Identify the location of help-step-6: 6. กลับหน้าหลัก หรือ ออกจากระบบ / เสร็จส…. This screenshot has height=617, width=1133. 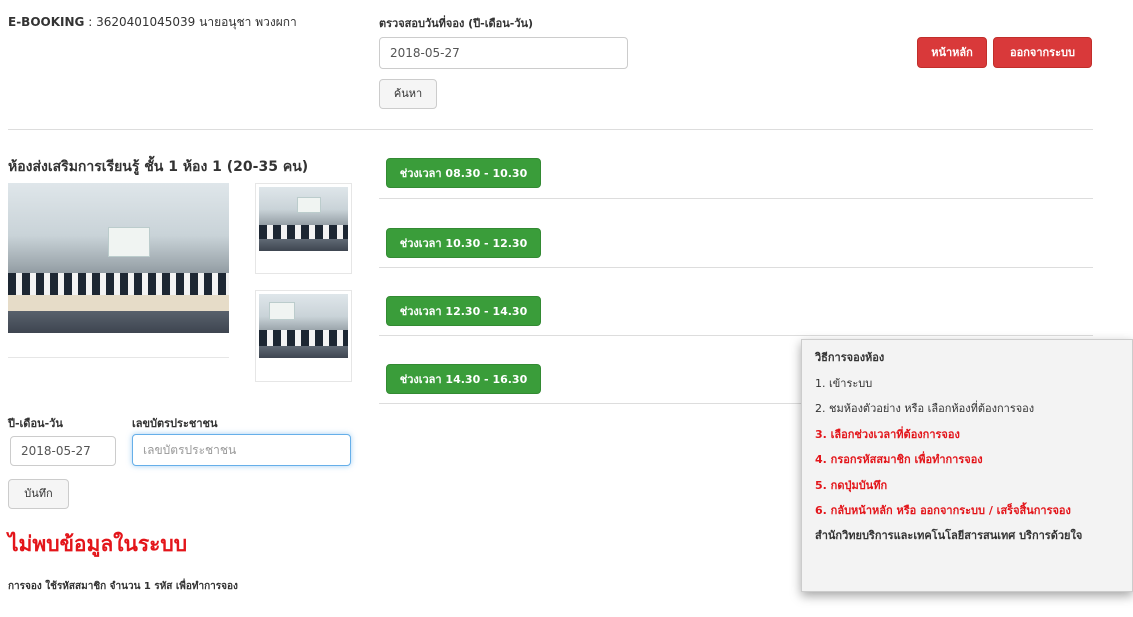
(943, 510).